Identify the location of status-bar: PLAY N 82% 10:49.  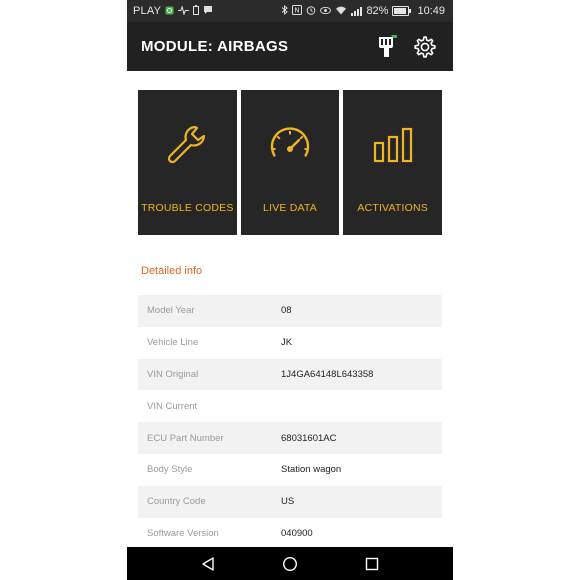
(290, 11).